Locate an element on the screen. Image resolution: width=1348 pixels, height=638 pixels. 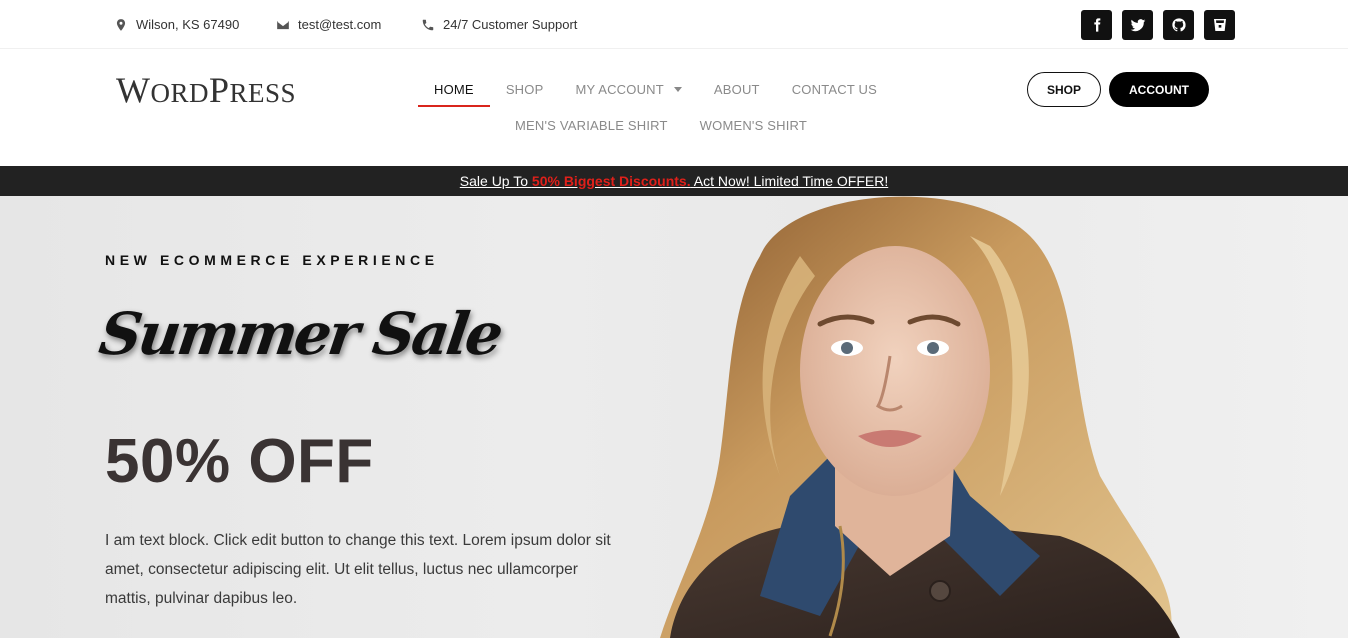
twitter-icon is located at coordinates (1137, 25).